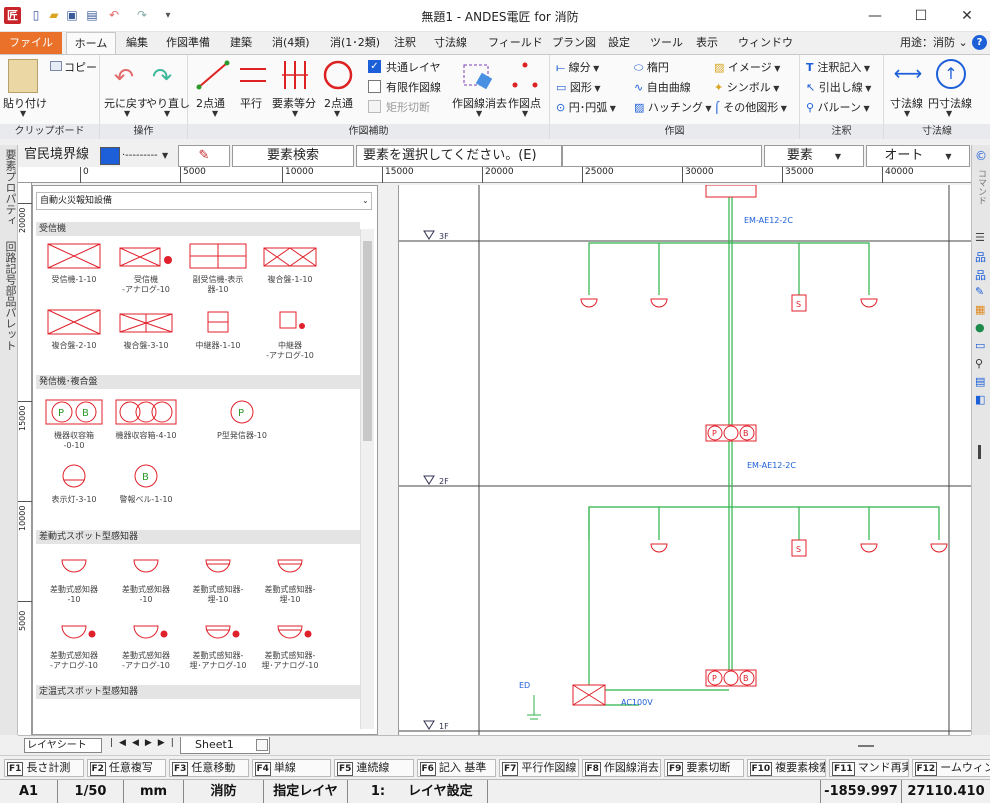  I want to click on function-key-f11: F11マンド再実, so click(869, 768).